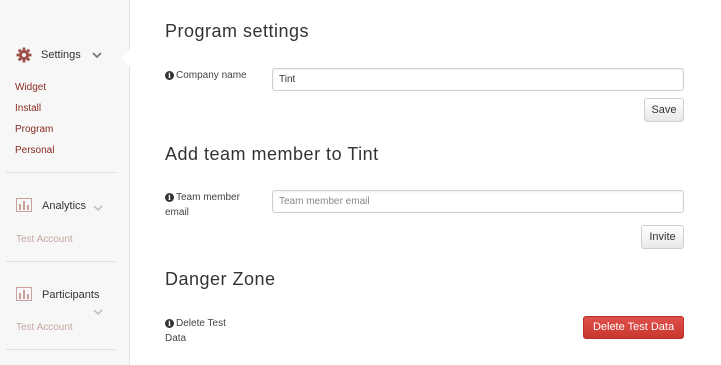  What do you see at coordinates (664, 110) in the screenshot?
I see `save-button: Save` at bounding box center [664, 110].